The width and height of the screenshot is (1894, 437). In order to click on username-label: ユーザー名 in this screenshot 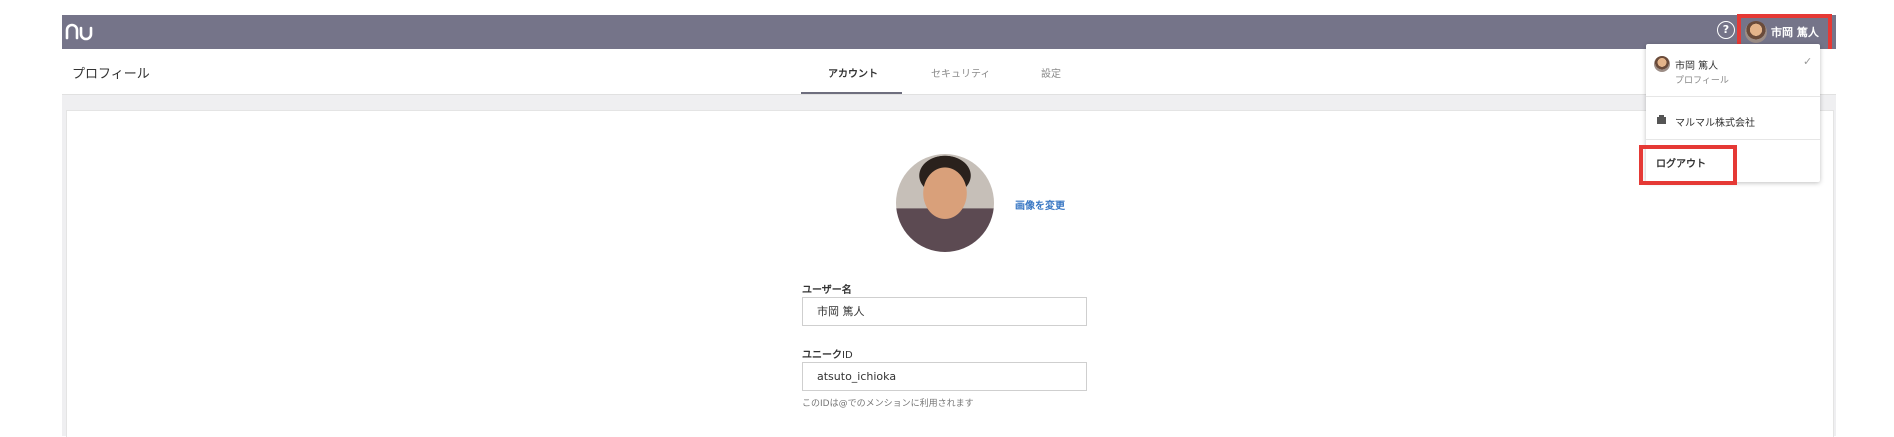, I will do `click(827, 290)`.